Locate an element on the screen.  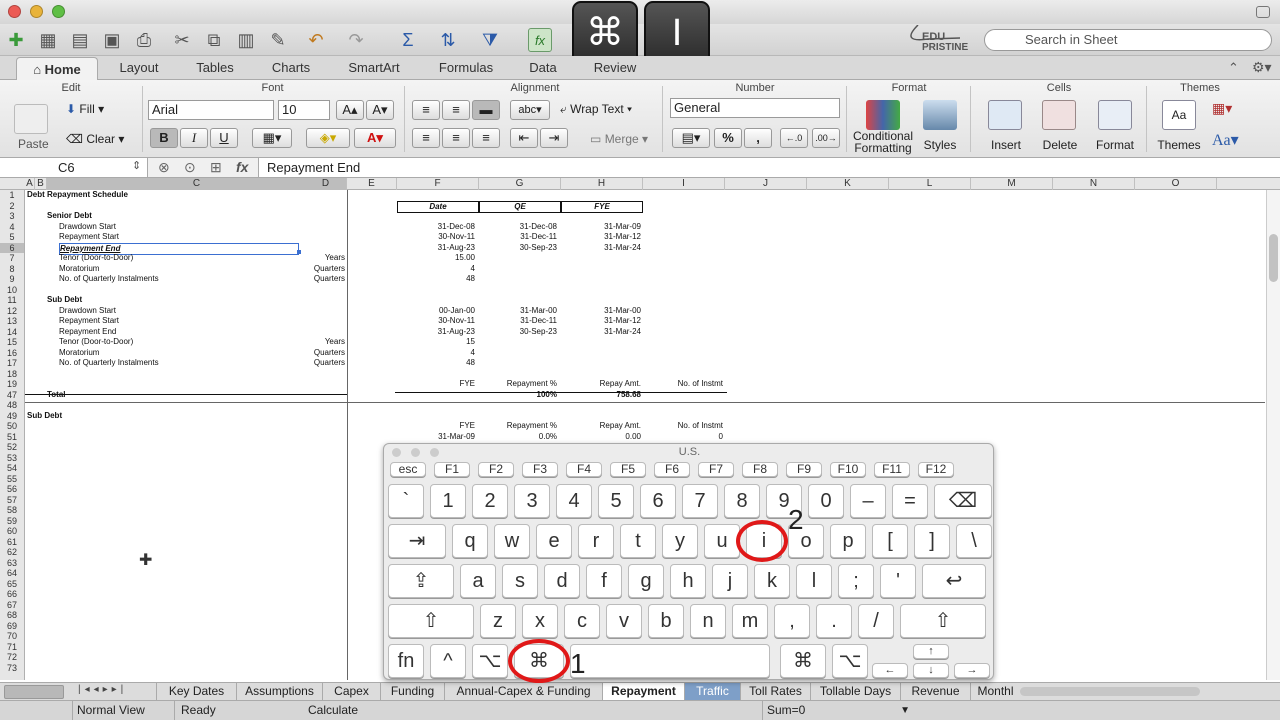
font-name-select: Arial is located at coordinates (211, 110).